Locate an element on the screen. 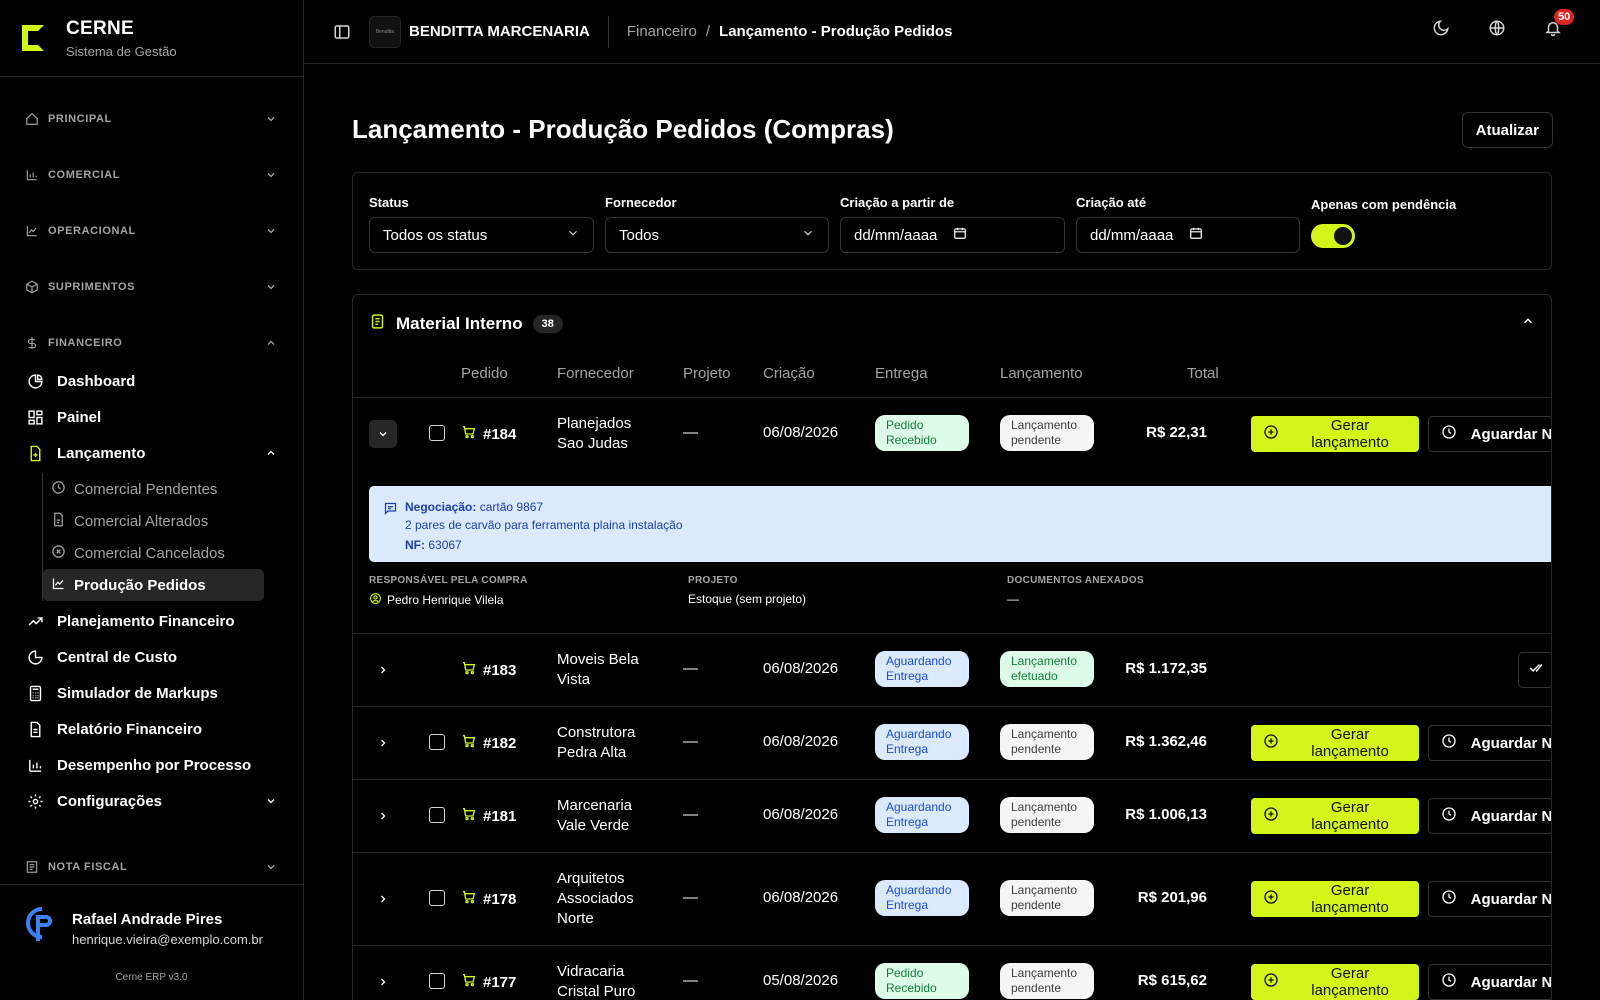 Image resolution: width=1600 pixels, height=1000 pixels. criacao-ate-input: dd/mm/aaaa is located at coordinates (1188, 235).